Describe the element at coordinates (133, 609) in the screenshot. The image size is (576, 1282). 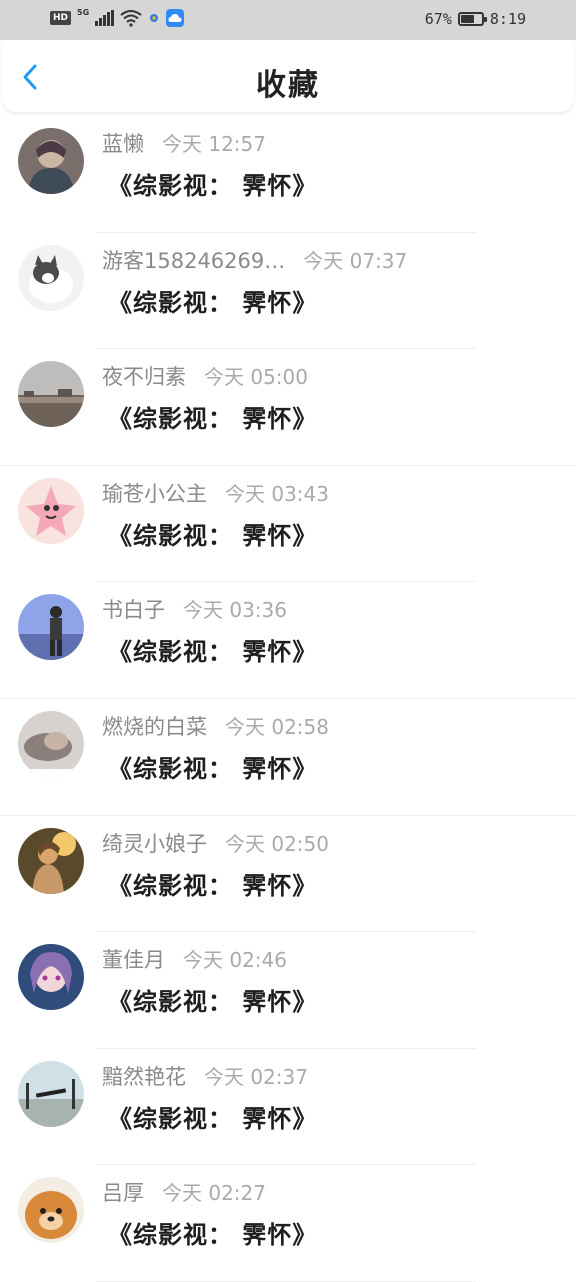
I see `user-name: 书白子` at that location.